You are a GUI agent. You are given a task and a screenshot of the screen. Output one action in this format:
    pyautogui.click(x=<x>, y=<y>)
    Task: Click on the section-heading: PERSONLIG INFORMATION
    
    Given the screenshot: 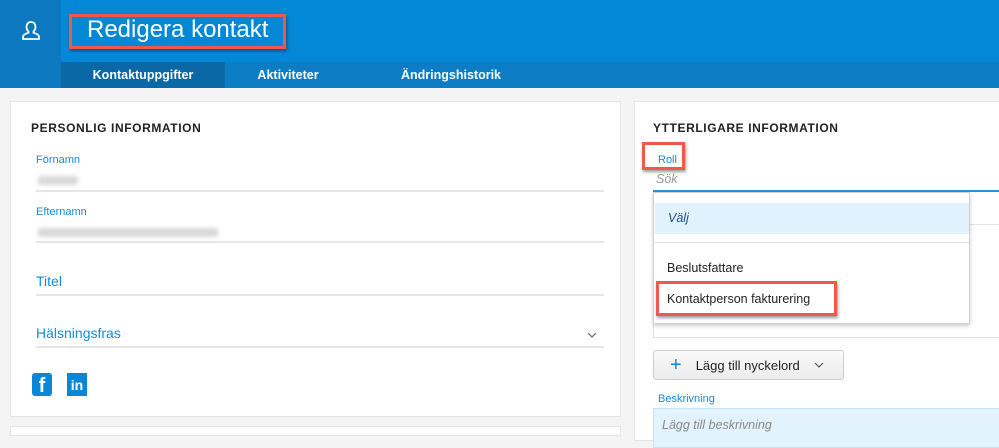 What is the action you would take?
    pyautogui.click(x=116, y=128)
    